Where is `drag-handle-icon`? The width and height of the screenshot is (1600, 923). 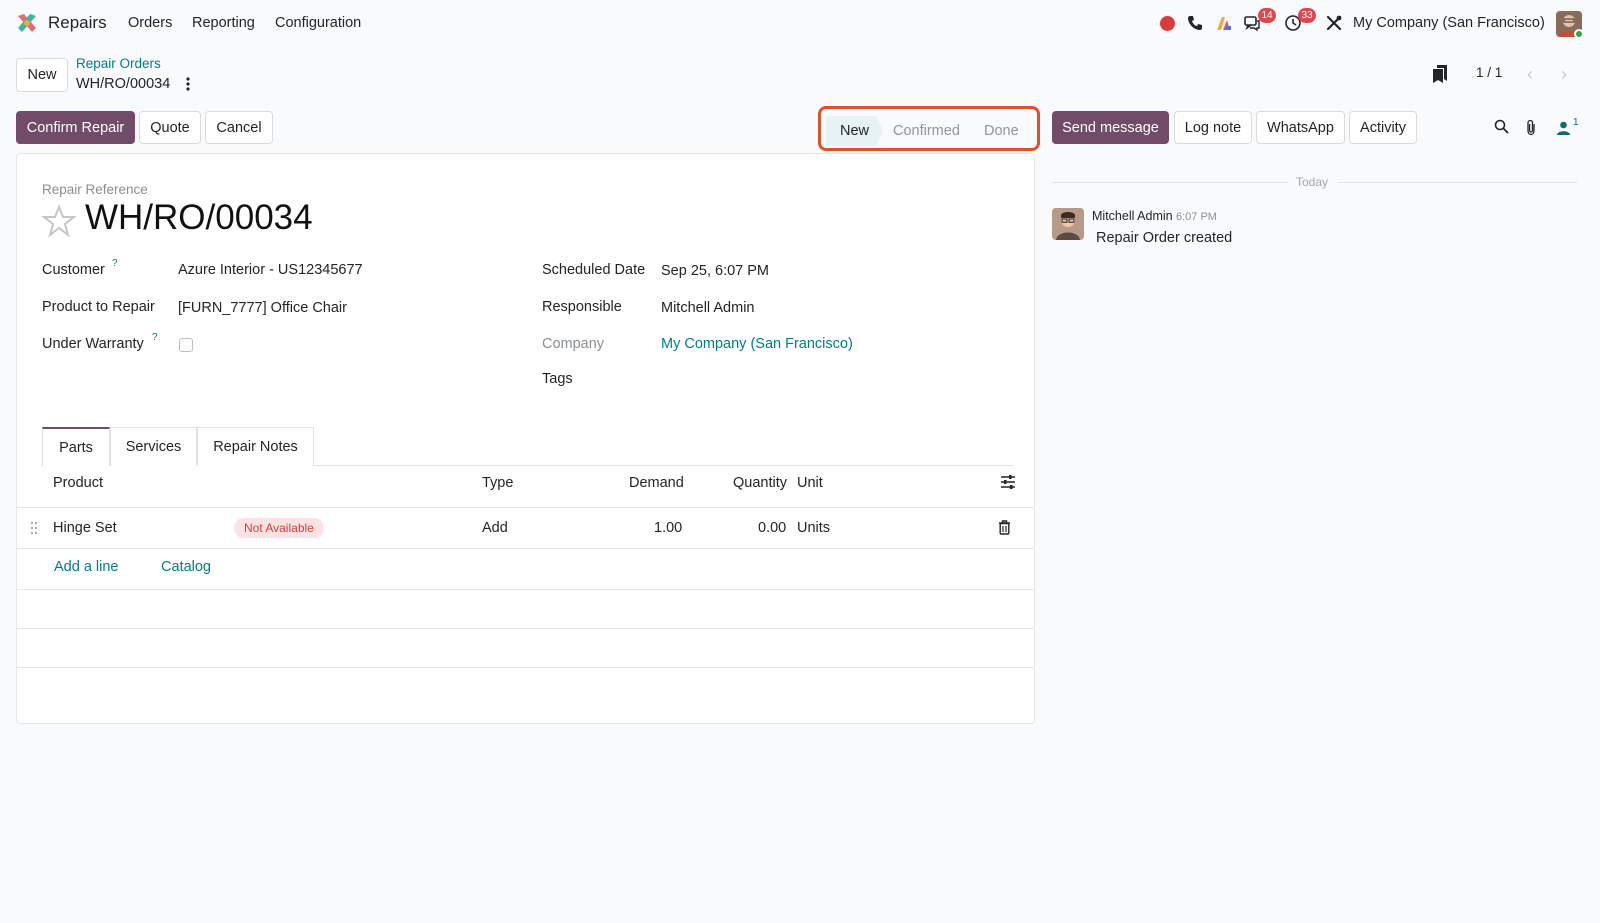
drag-handle-icon is located at coordinates (34, 528).